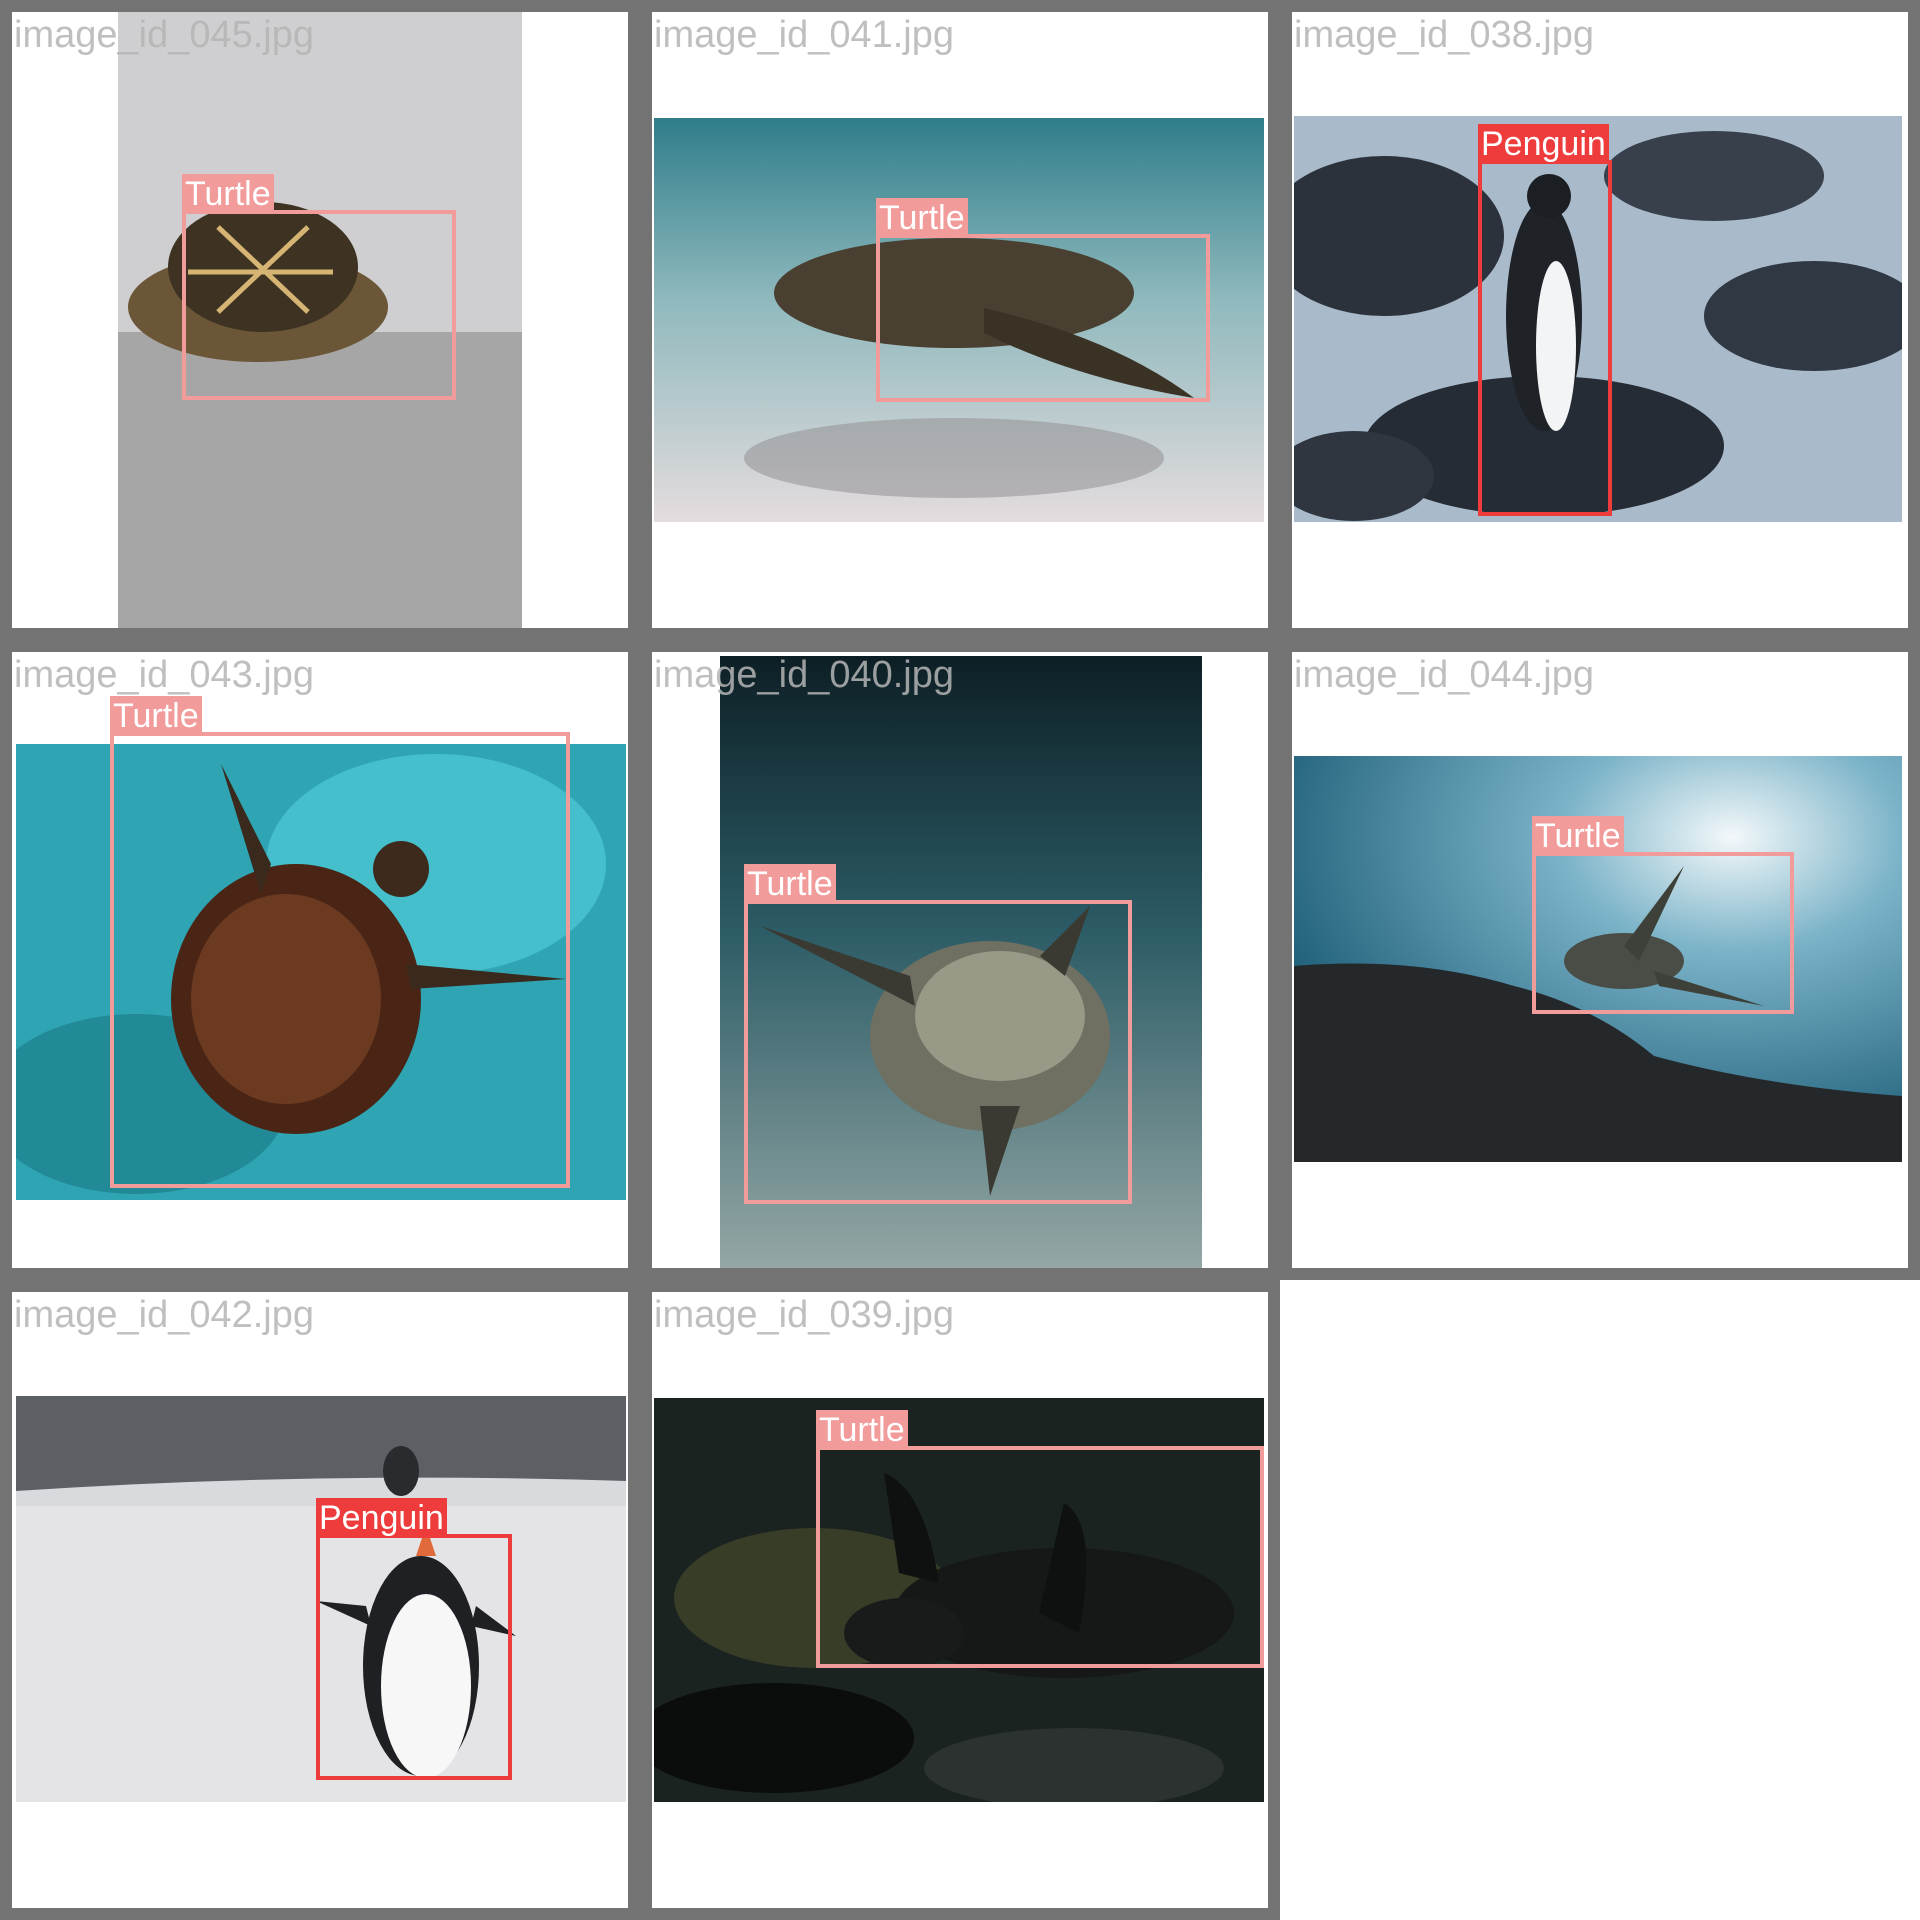 Image resolution: width=1920 pixels, height=1920 pixels. I want to click on grid-tile: Turtle image_id_044.jpg, so click(1600, 960).